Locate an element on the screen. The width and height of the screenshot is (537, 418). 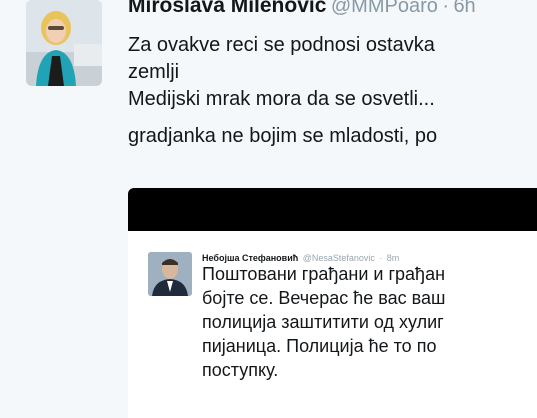
tweet-line: zemlji is located at coordinates (154, 72).